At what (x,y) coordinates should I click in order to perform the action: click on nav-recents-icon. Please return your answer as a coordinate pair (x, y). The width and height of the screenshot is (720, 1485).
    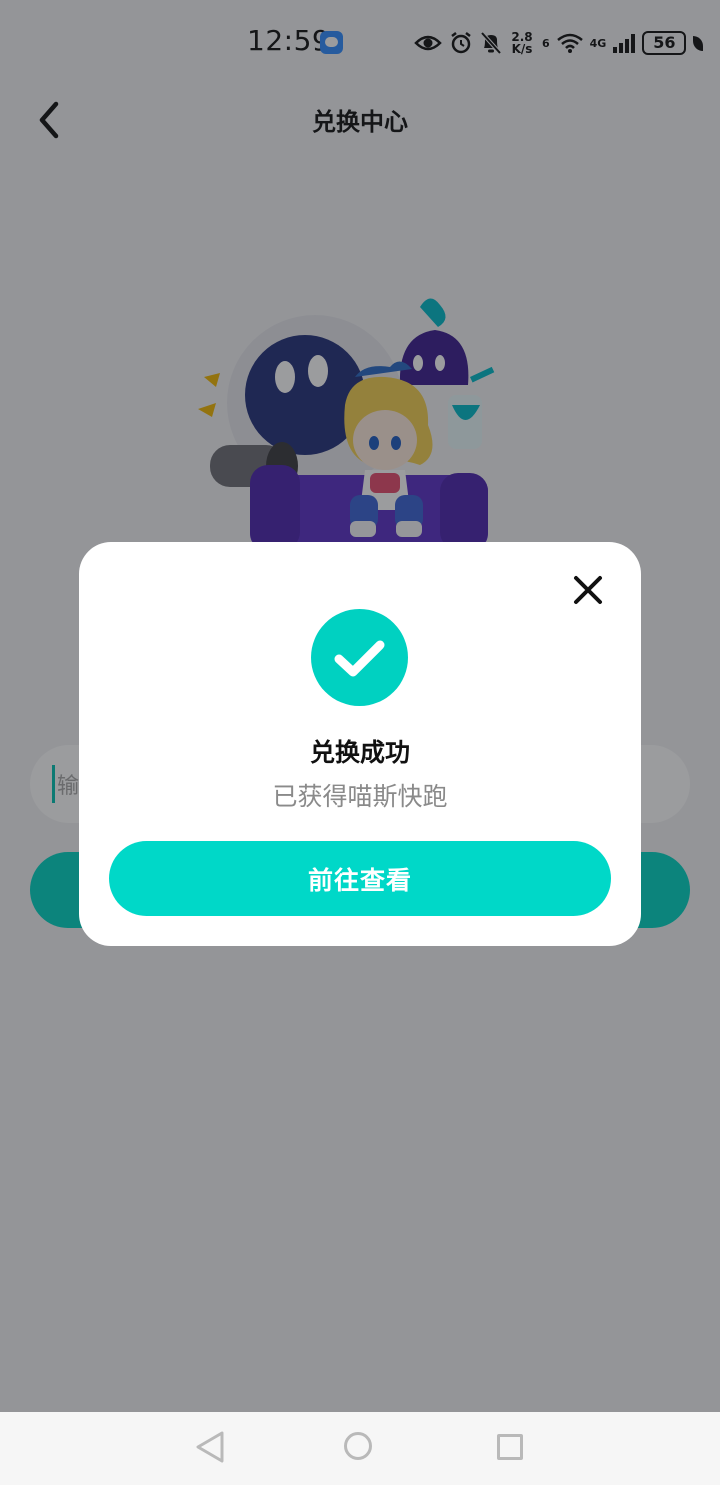
    Looking at the image, I should click on (510, 1447).